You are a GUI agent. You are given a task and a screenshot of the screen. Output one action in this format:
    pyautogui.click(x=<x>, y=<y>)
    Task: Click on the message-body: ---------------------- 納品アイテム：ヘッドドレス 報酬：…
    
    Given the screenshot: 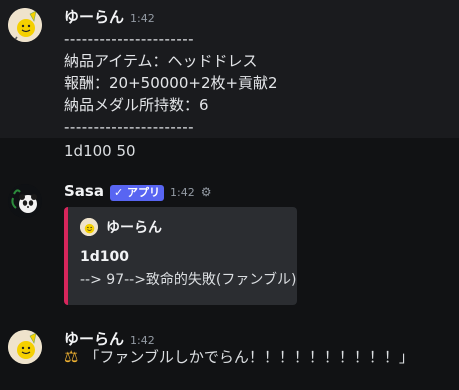 What is the action you would take?
    pyautogui.click(x=171, y=83)
    